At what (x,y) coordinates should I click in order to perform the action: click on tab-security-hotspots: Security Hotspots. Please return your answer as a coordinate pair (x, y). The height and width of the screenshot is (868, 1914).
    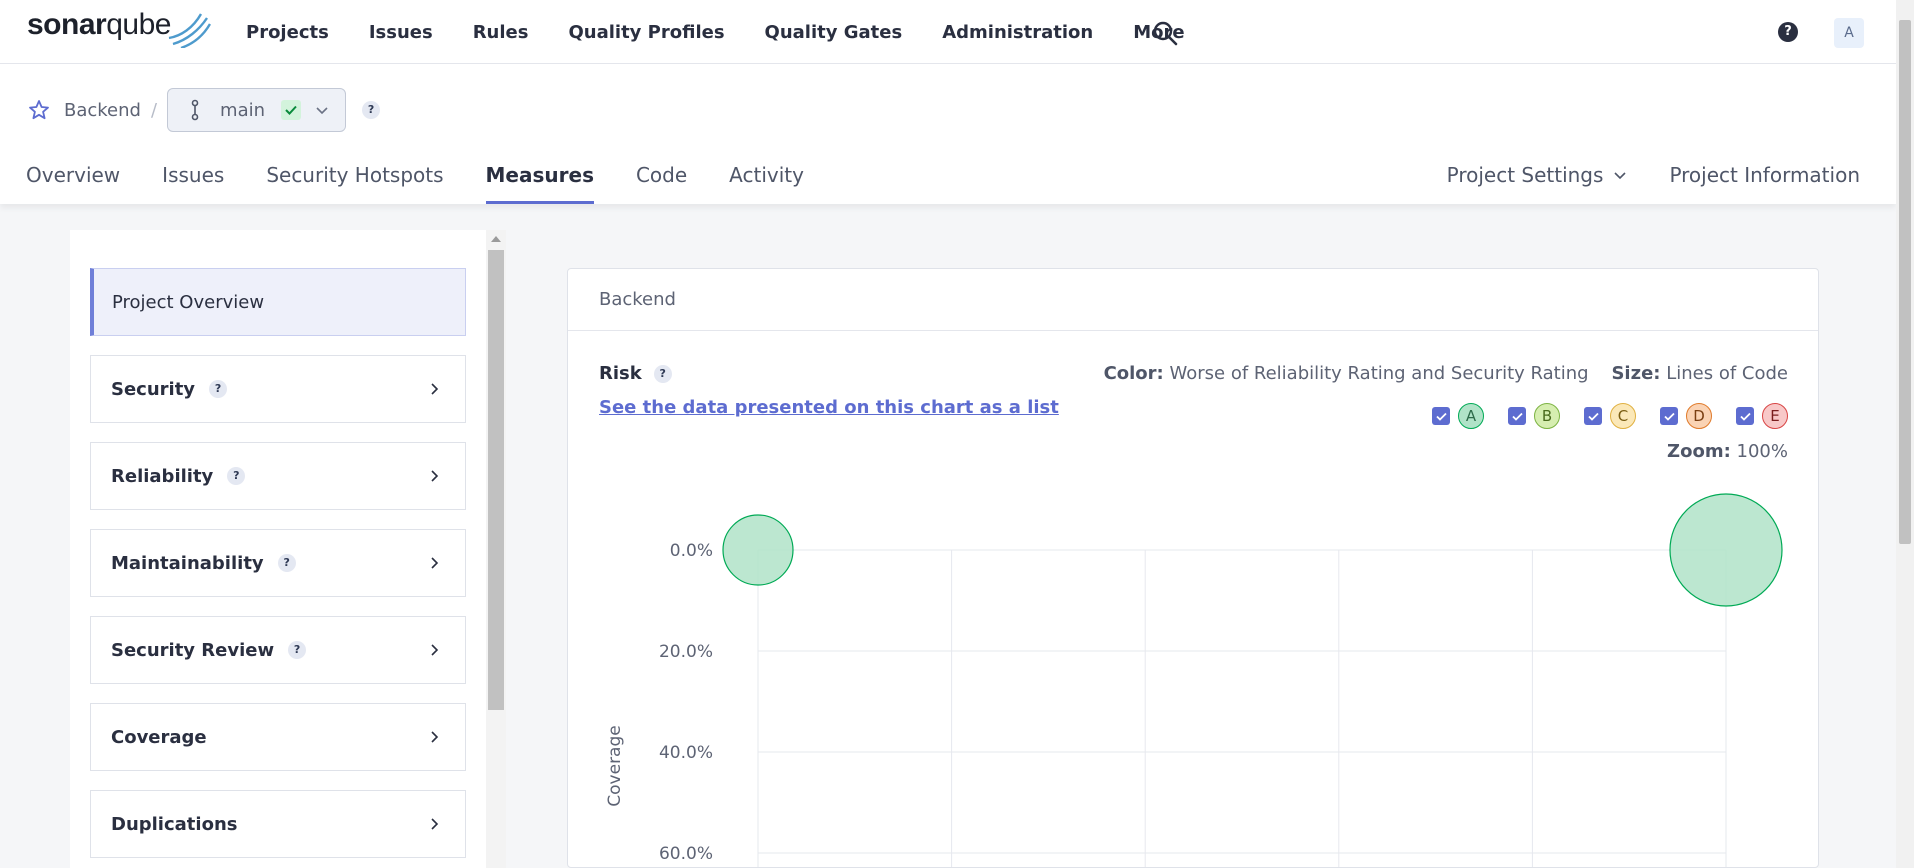
    Looking at the image, I should click on (354, 179).